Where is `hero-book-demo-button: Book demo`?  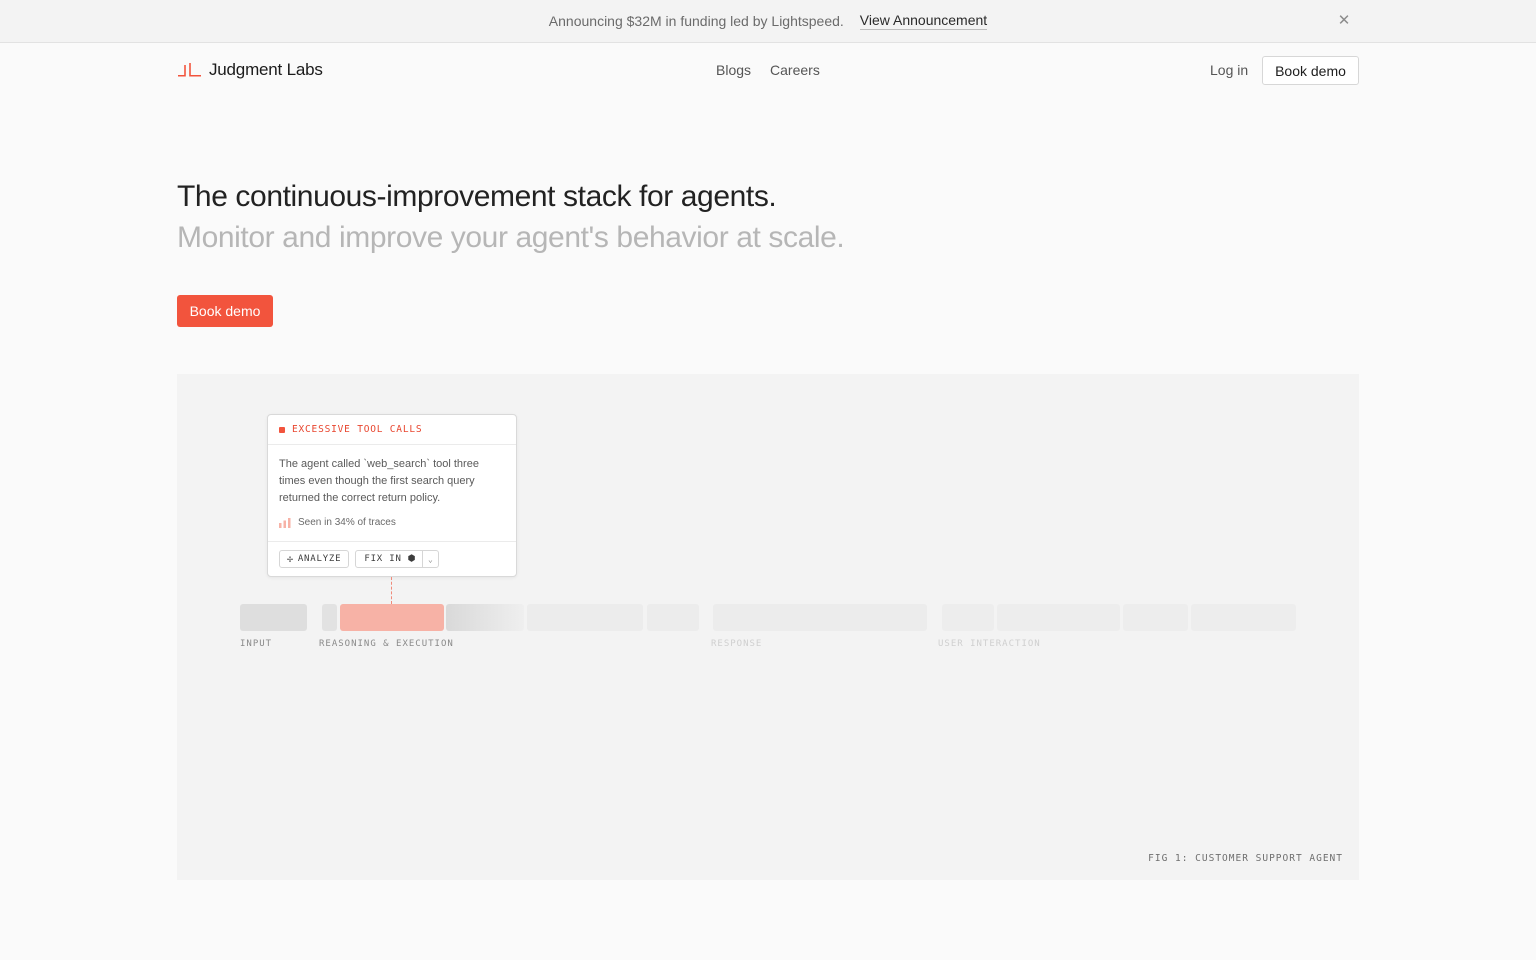 hero-book-demo-button: Book demo is located at coordinates (225, 311).